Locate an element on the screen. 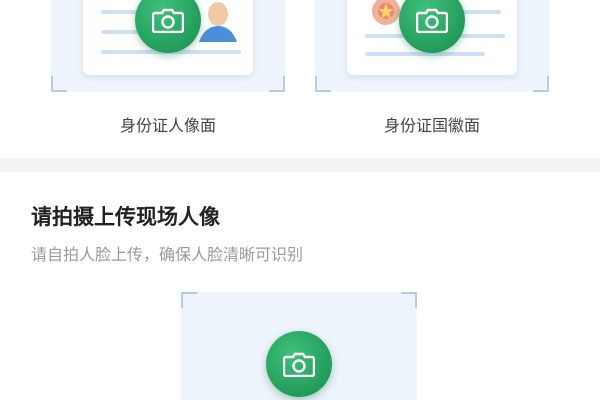 The height and width of the screenshot is (400, 600). id-back-caption: 身份证国徽面 is located at coordinates (431, 125).